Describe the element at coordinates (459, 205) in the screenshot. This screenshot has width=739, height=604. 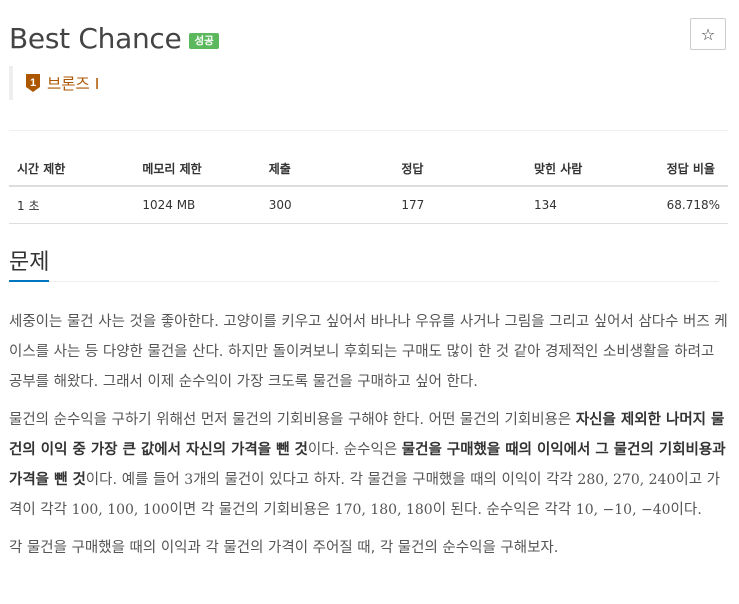
I see `accepted-value: 177` at that location.